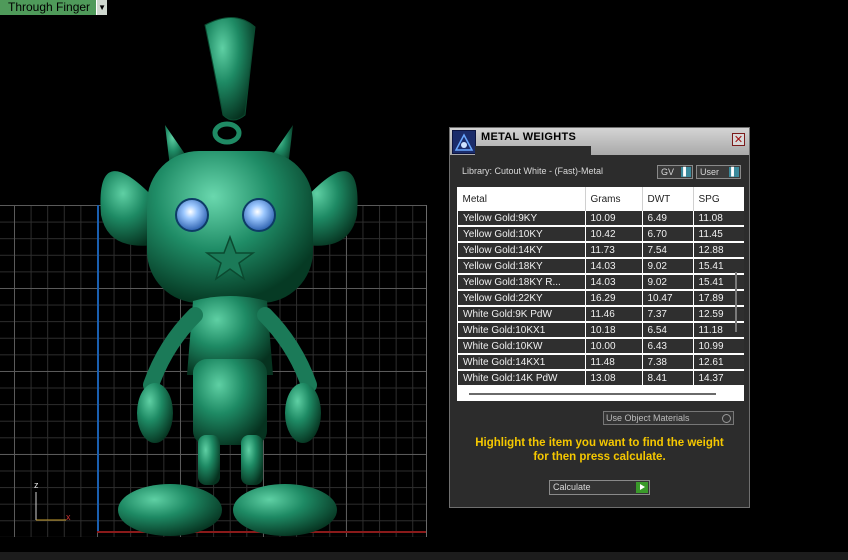 The width and height of the screenshot is (848, 560). I want to click on cell-metal: Yellow Gold:9KY, so click(521, 219).